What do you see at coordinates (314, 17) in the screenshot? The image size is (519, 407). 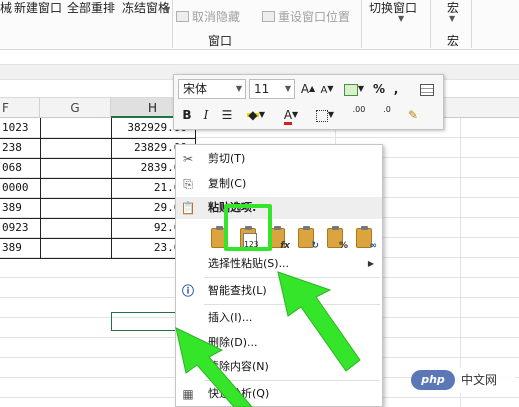 I see `reset-window-position-label: 重设窗口位置` at bounding box center [314, 17].